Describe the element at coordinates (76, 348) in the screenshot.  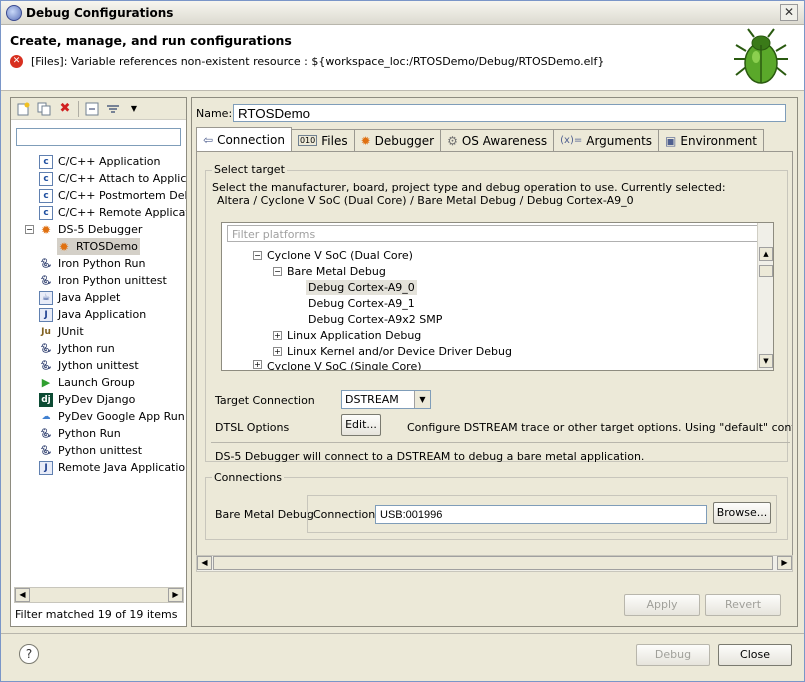
I see `tree-item-jython-run: 🐍︎ Jython run` at that location.